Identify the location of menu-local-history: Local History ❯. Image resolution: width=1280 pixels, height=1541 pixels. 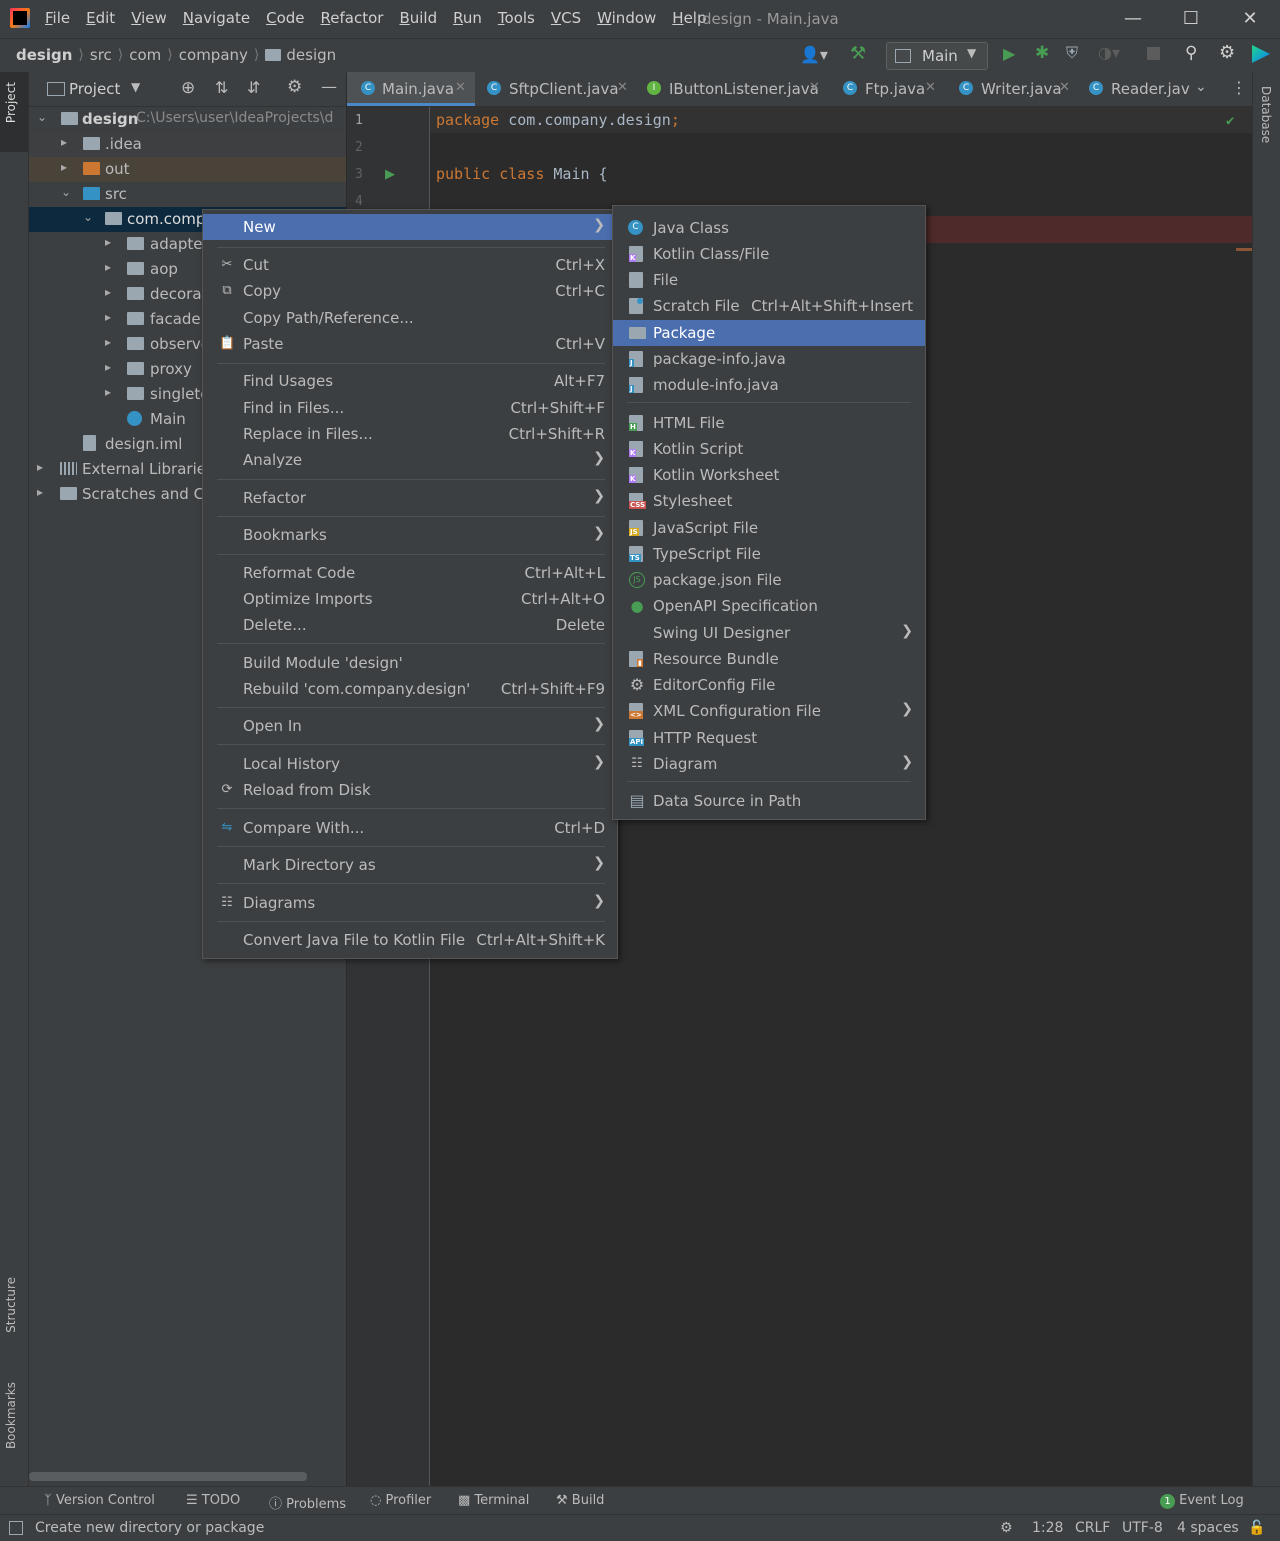
(410, 764).